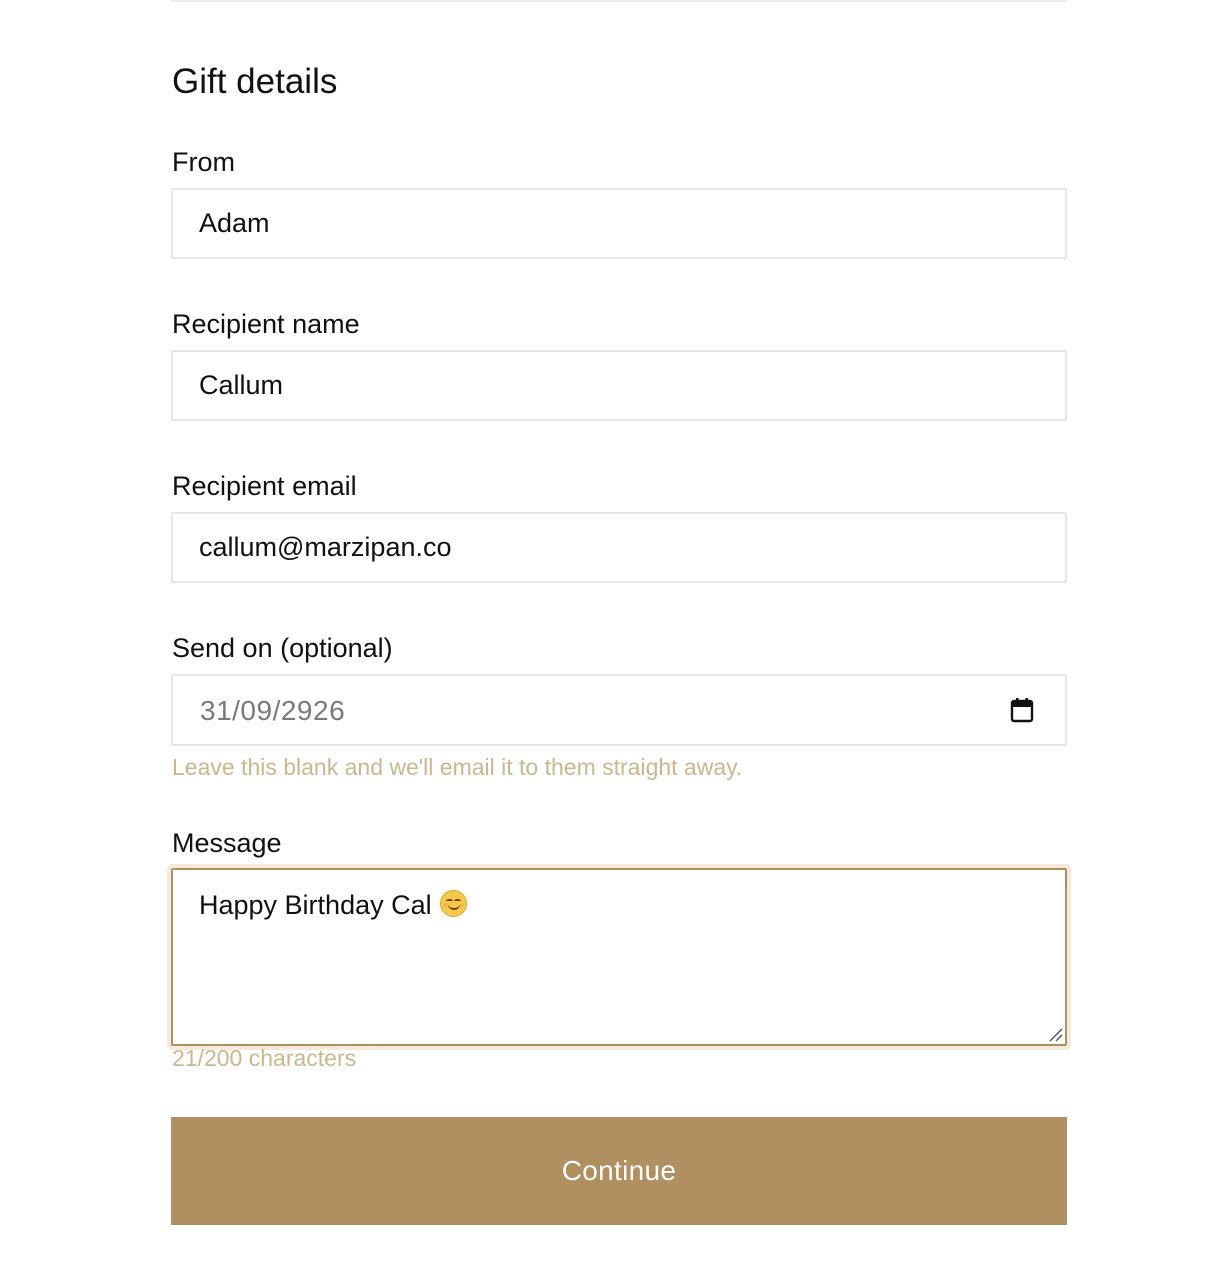  What do you see at coordinates (619, 547) in the screenshot?
I see `recipient-email-input` at bounding box center [619, 547].